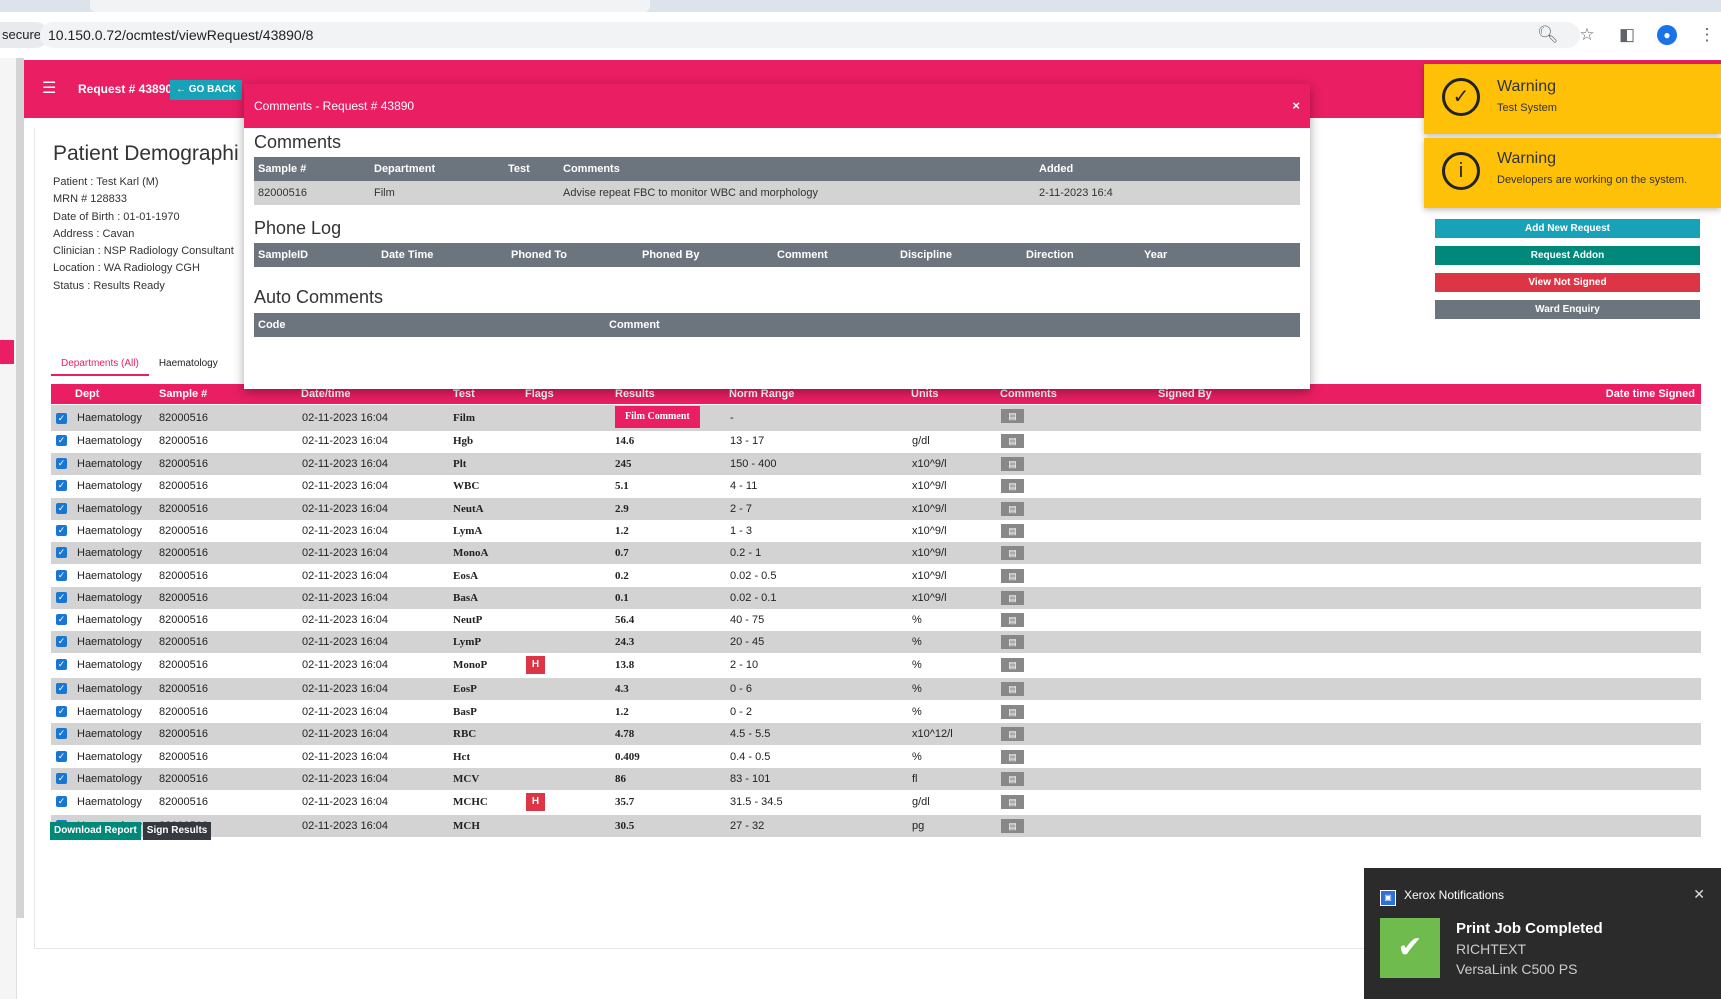 The image size is (1721, 999). Describe the element at coordinates (1527, 108) in the screenshot. I see `toast-message: Test System` at that location.